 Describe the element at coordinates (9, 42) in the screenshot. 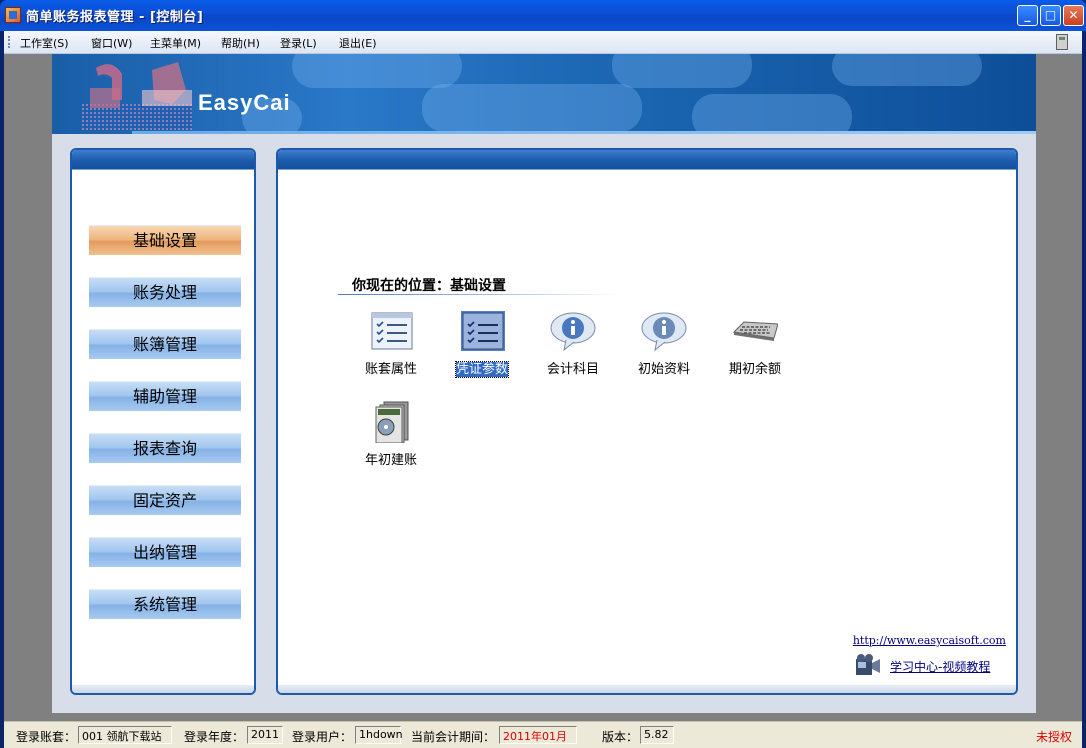

I see `menu-grip-icon` at that location.